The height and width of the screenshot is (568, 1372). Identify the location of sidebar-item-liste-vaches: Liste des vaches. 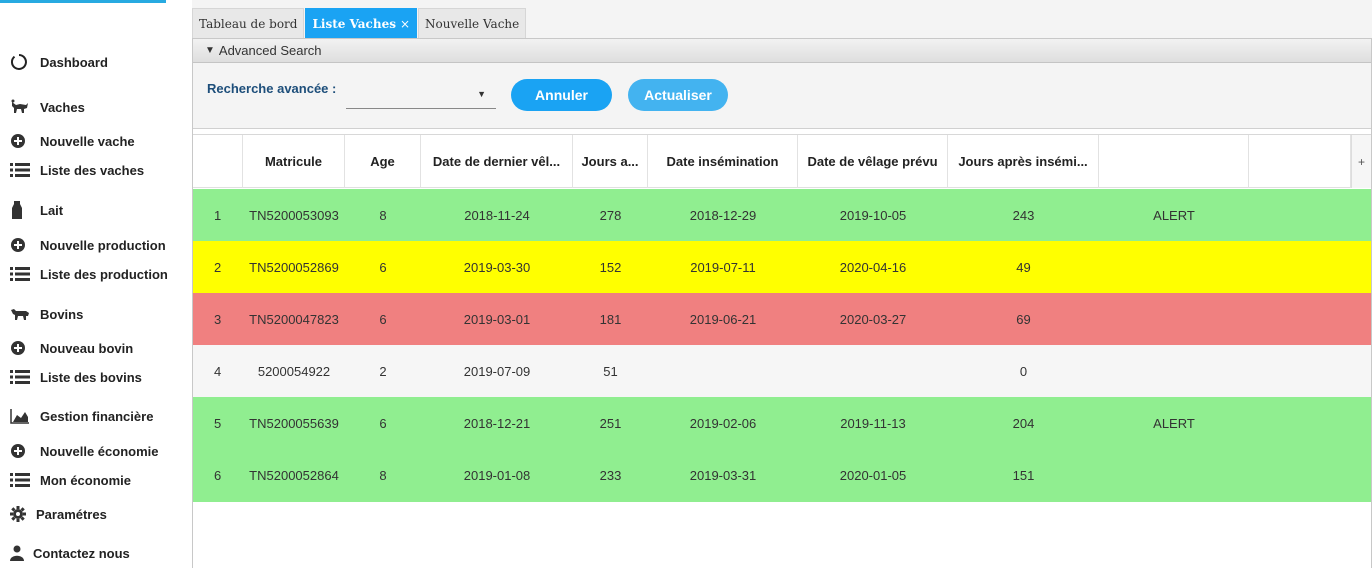
(77, 170).